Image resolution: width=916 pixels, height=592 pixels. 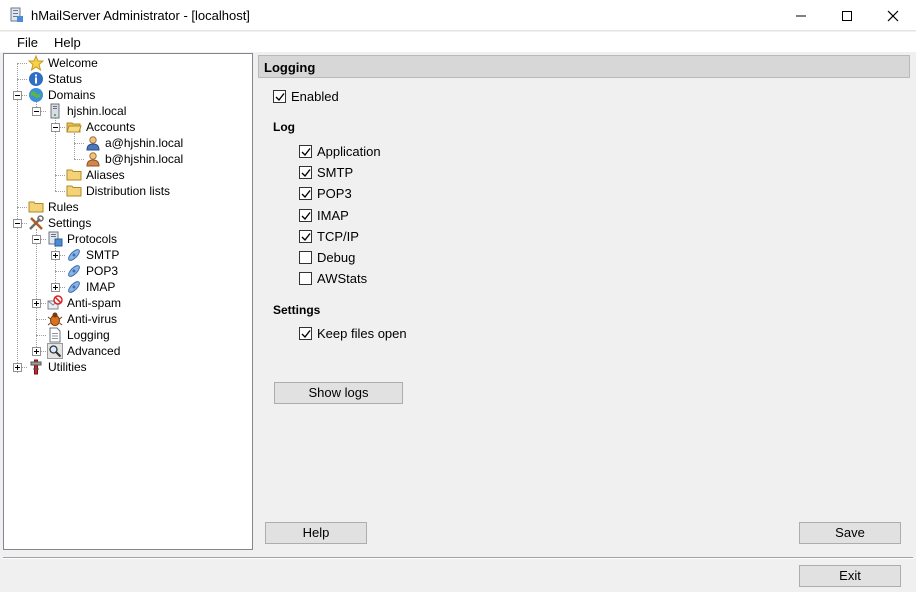 I want to click on star-icon, so click(x=36, y=63).